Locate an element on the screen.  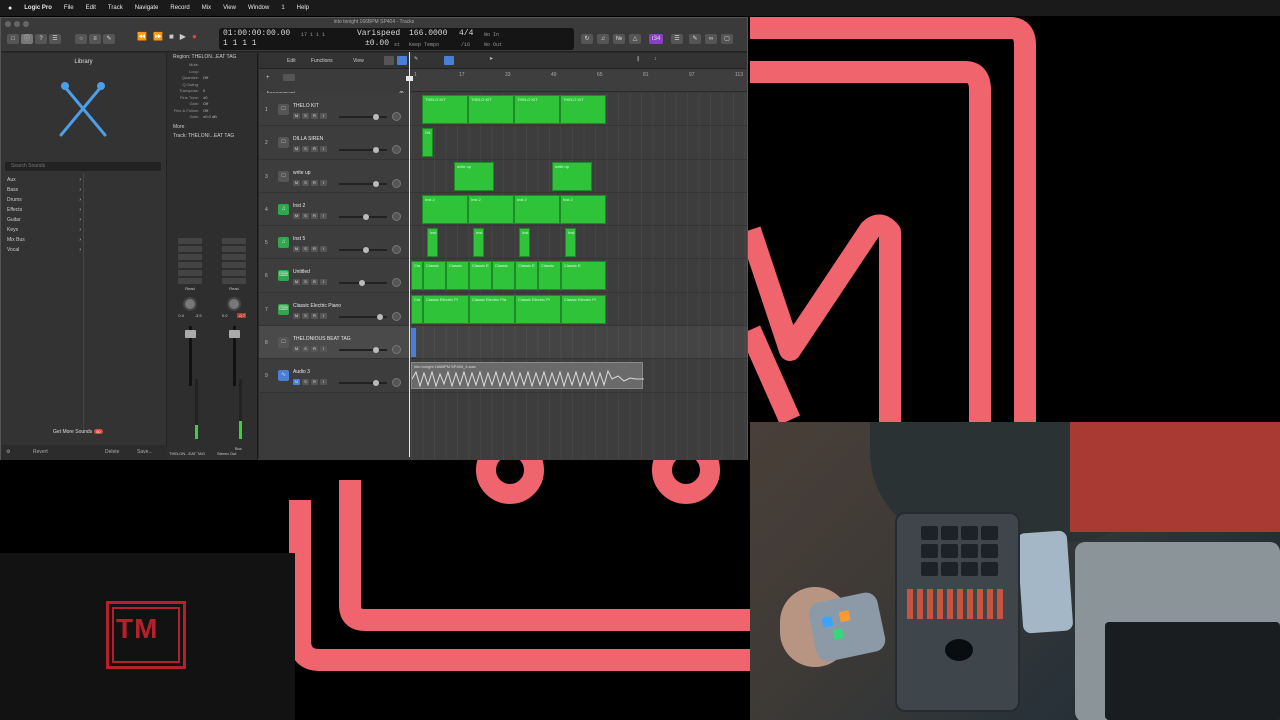
waveform-zoom-icon: ∥ is located at coordinates (638, 59).